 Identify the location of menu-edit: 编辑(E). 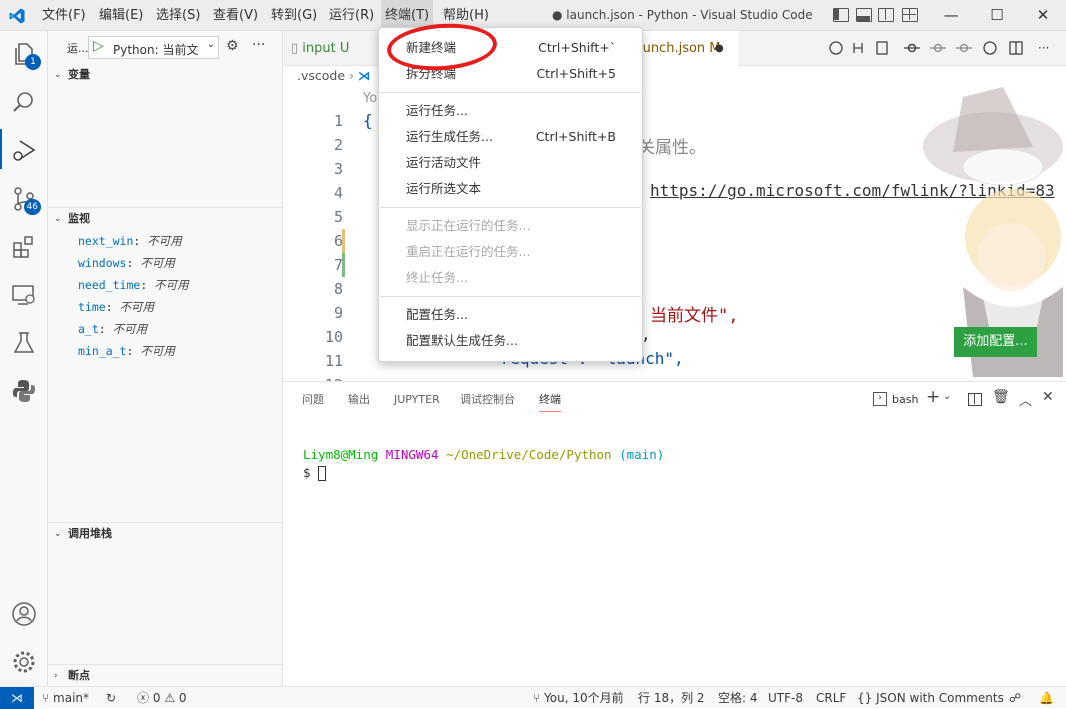
(121, 15).